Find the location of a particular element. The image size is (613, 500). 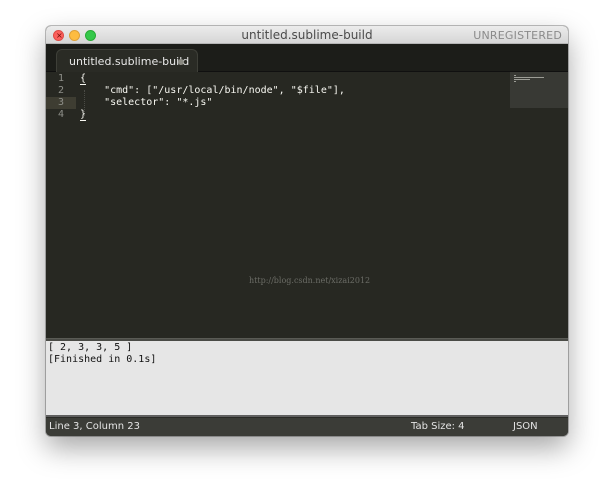

code-line: } is located at coordinates (83, 115).